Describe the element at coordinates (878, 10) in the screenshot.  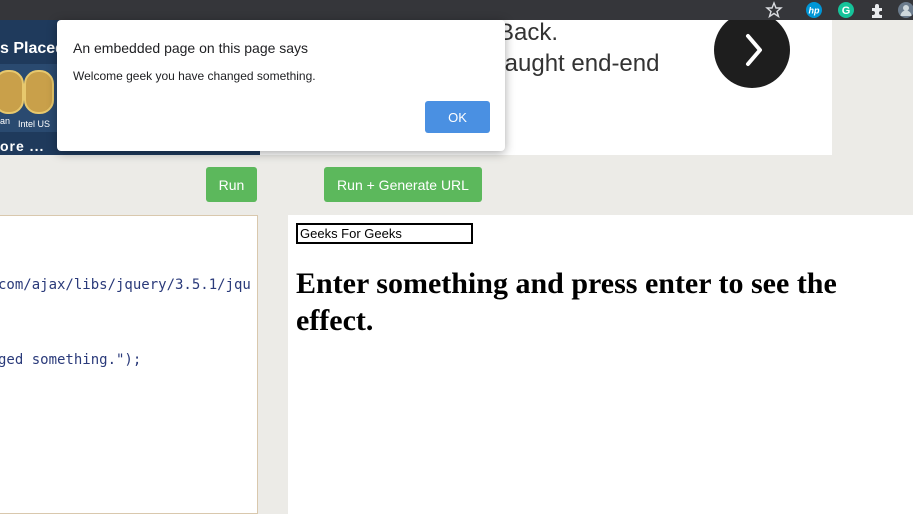
I see `puzzle-extensions-icon` at that location.